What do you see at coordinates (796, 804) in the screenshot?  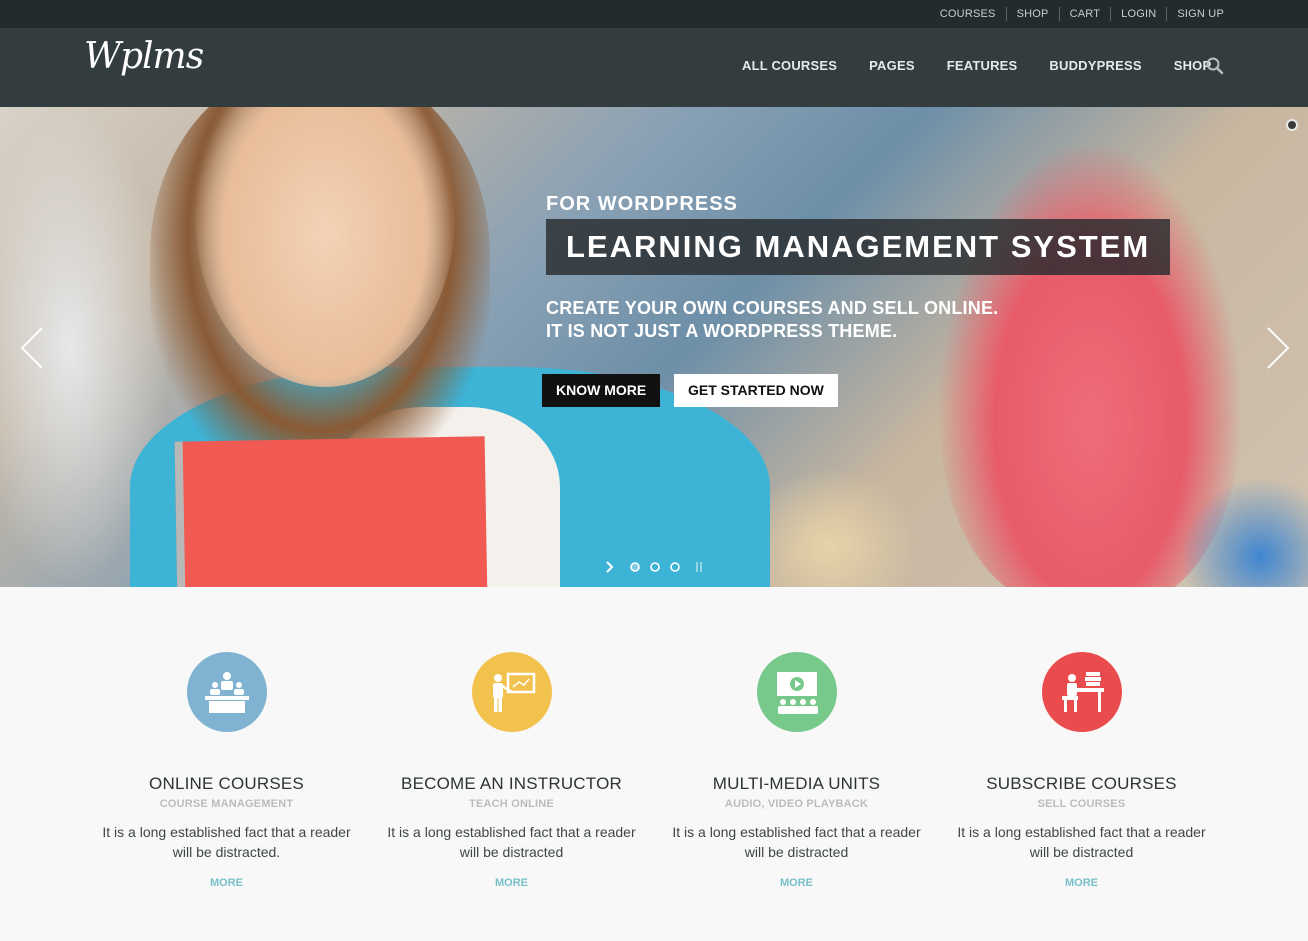 I see `feature-subtitle: AUDIO, VIDEO PLAYBACK` at bounding box center [796, 804].